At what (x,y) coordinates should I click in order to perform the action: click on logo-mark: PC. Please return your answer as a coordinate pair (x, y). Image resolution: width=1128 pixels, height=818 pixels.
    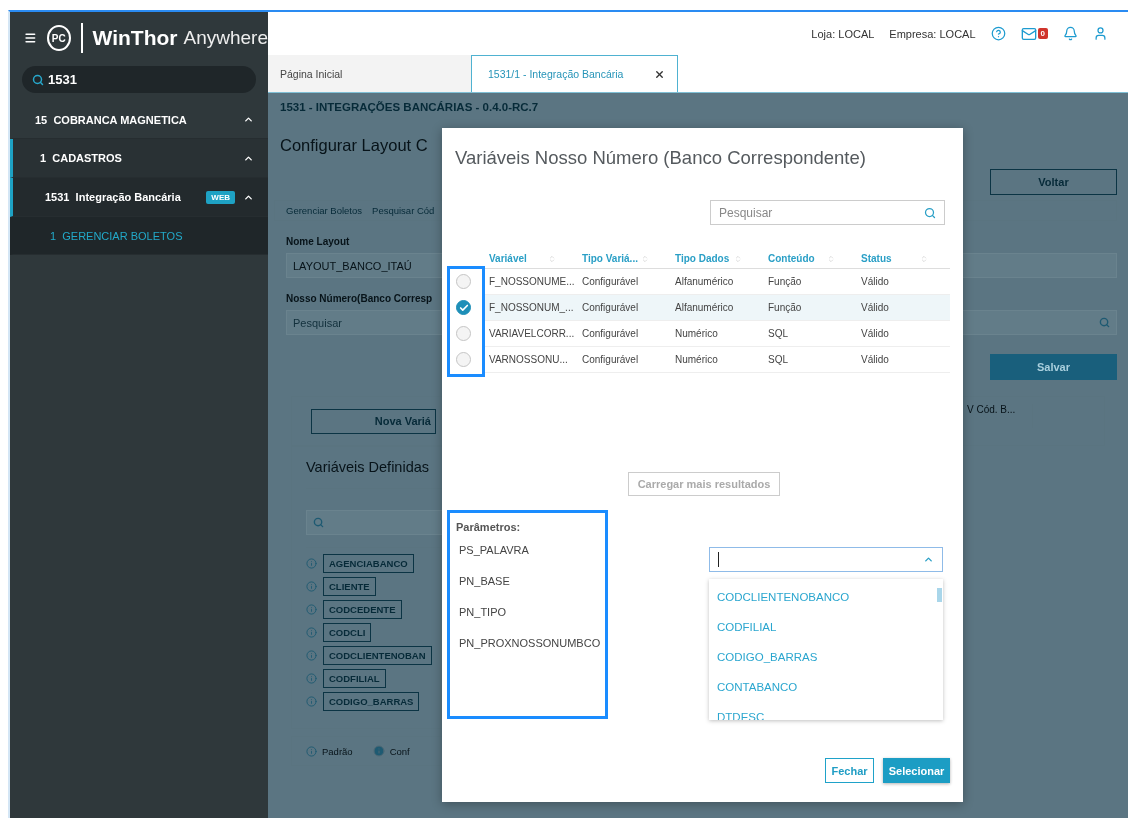
    Looking at the image, I should click on (58, 38).